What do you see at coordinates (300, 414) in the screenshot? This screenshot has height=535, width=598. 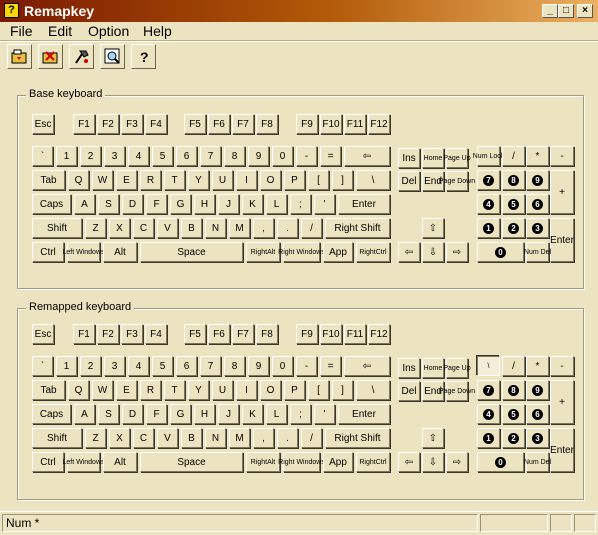 I see `remap-key-semi: ;` at bounding box center [300, 414].